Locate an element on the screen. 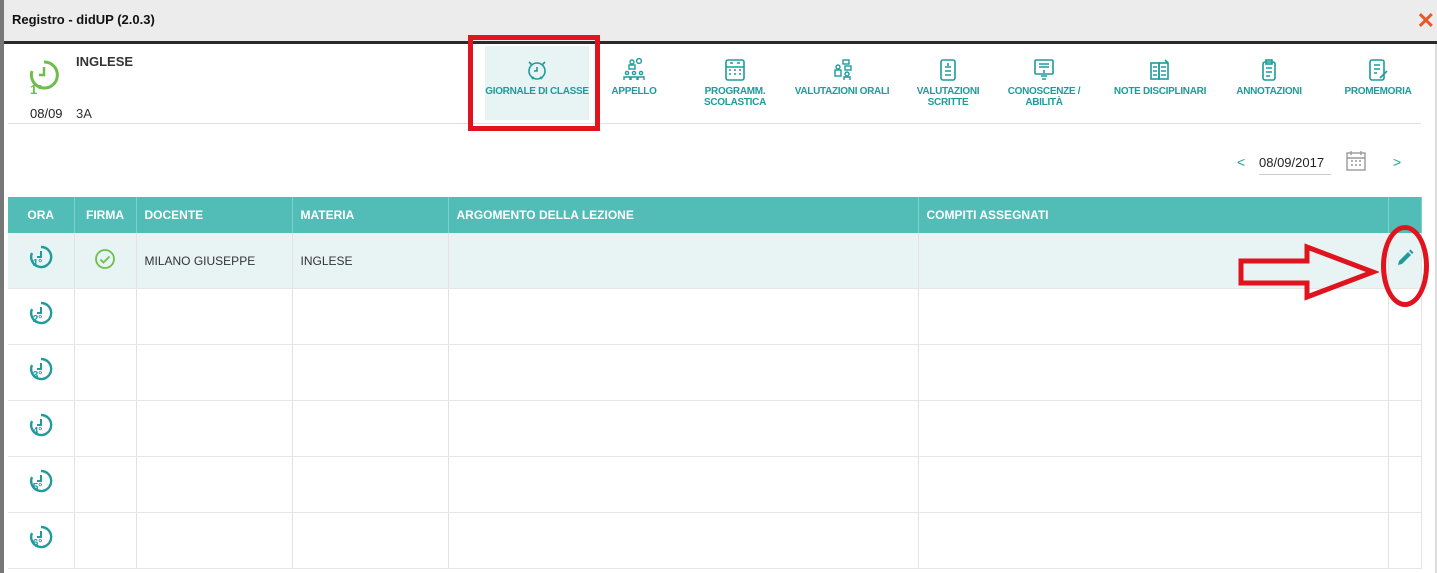  hour-cell: 2° is located at coordinates (41, 316).